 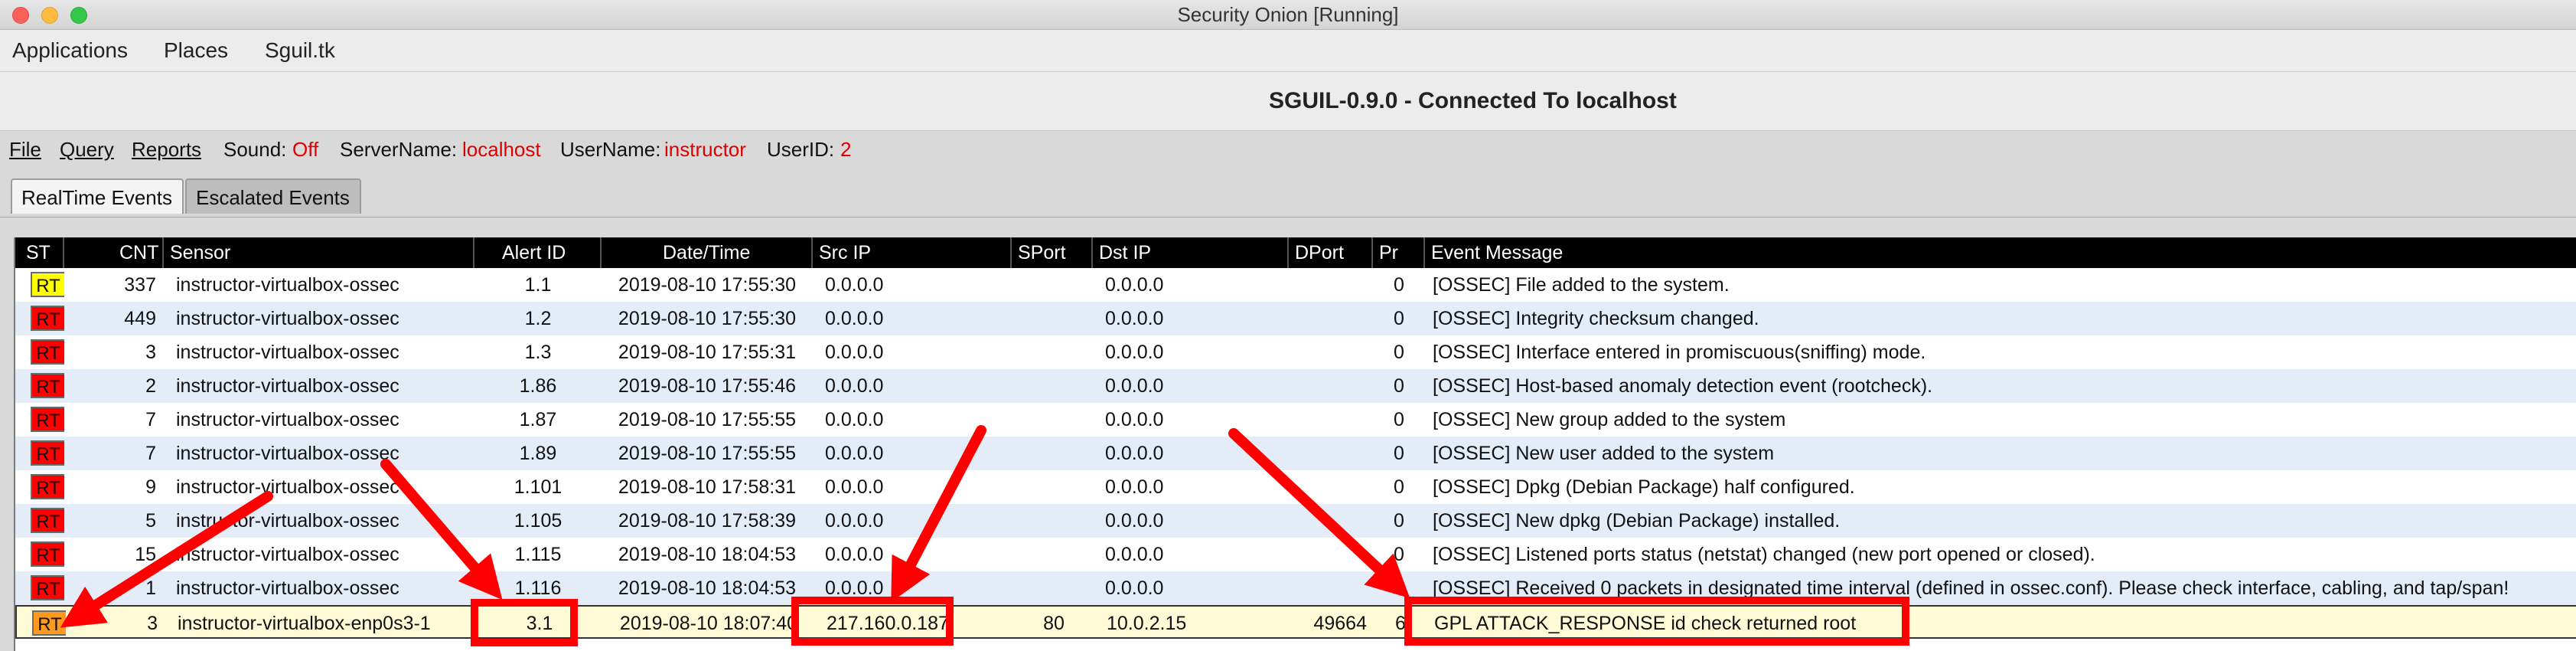 What do you see at coordinates (707, 252) in the screenshot?
I see `column-header-datetime: Date/Time` at bounding box center [707, 252].